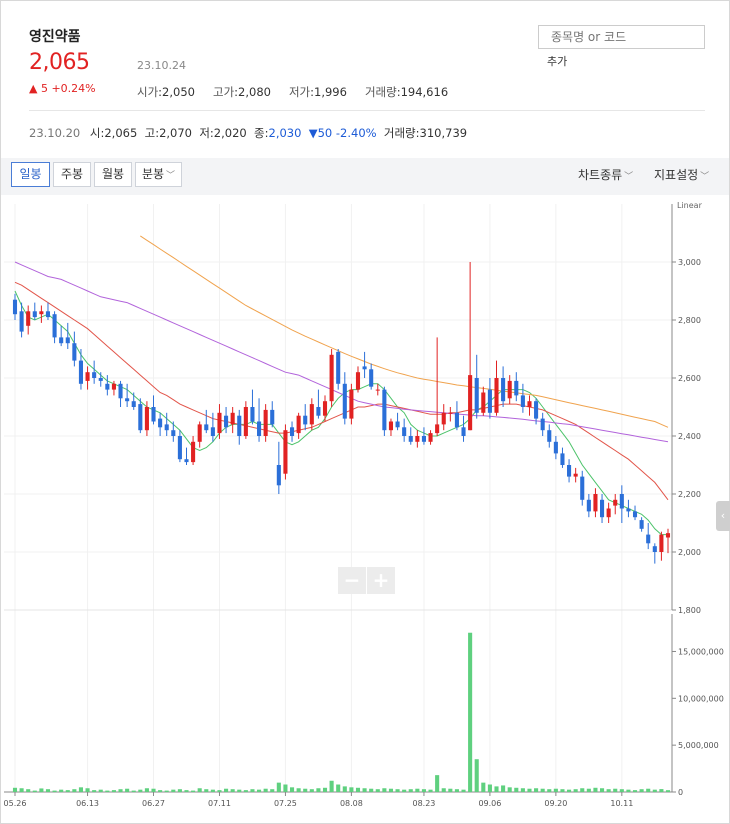  I want to click on volume-stat: 거래량:194,616, so click(406, 92).